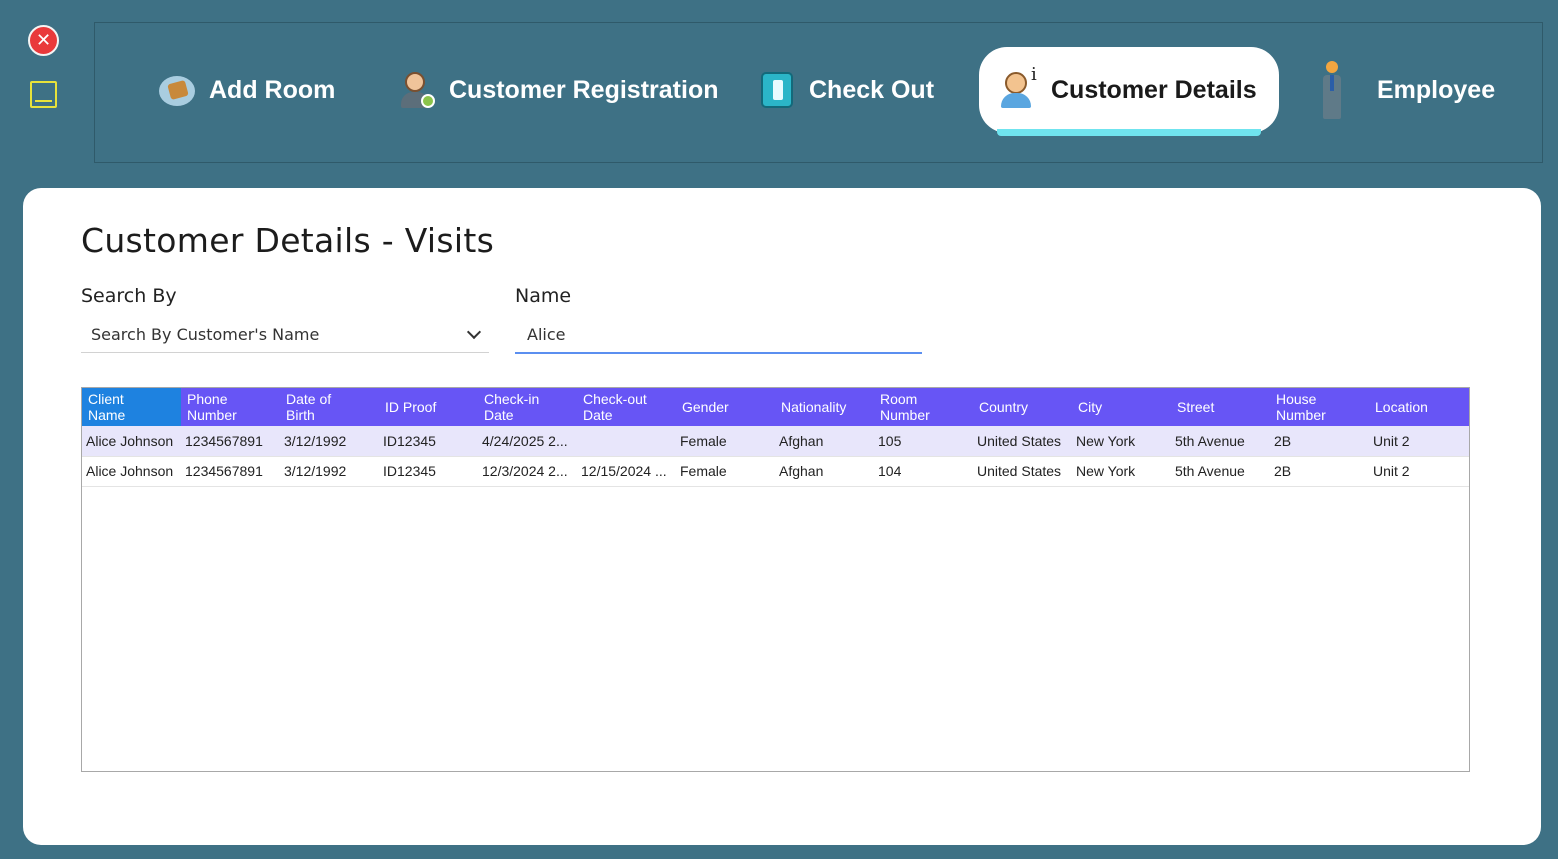  Describe the element at coordinates (288, 240) in the screenshot. I see `page-title: Customer Details - Visits` at that location.